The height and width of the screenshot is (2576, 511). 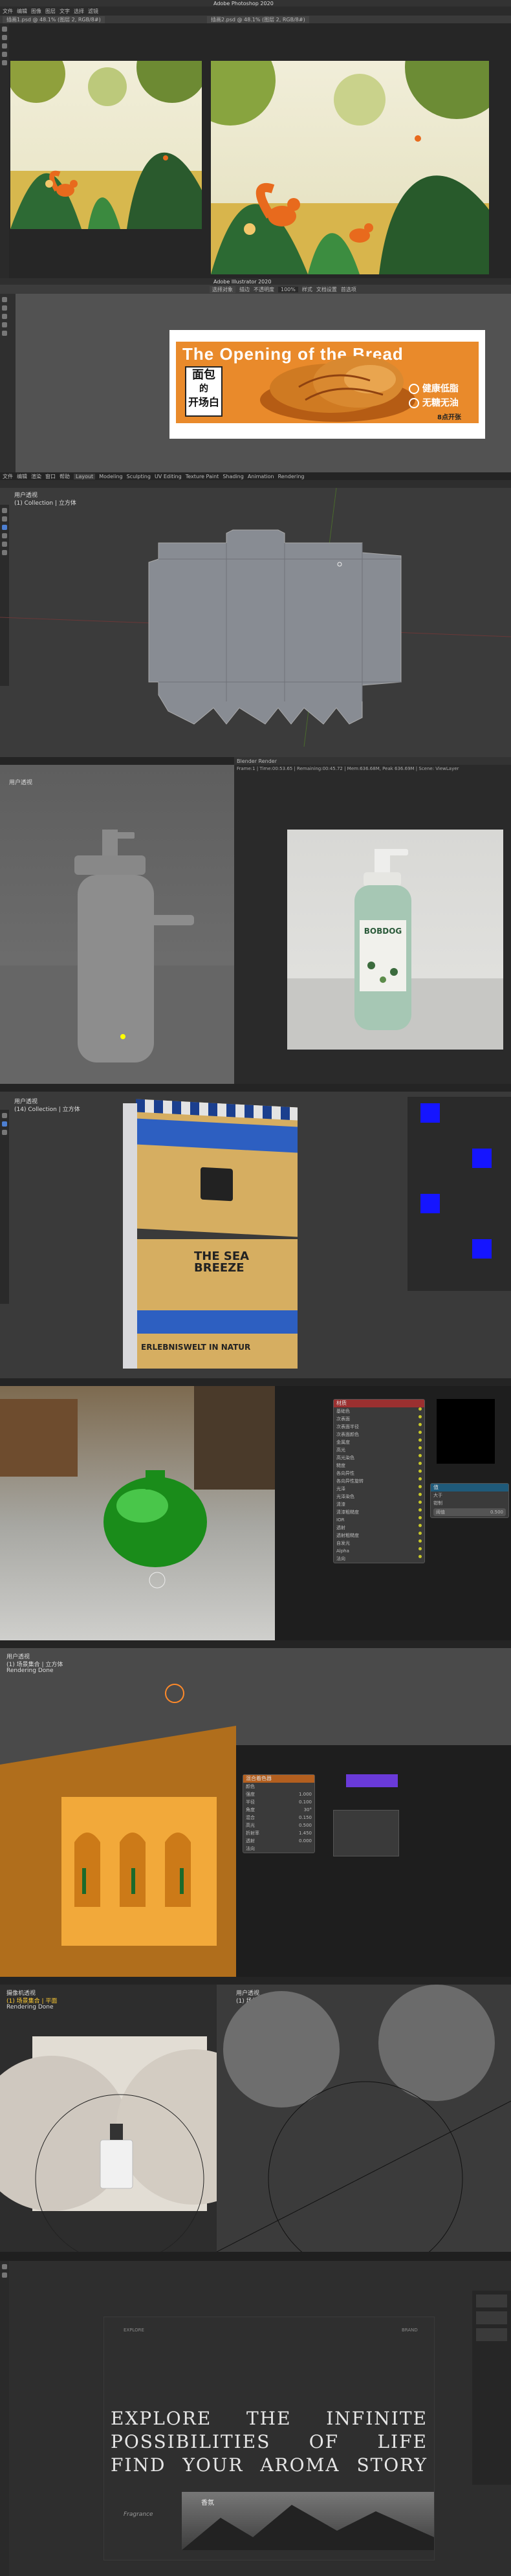 What do you see at coordinates (308, 1810) in the screenshot?
I see `arch-prop-3-value: 30°` at bounding box center [308, 1810].